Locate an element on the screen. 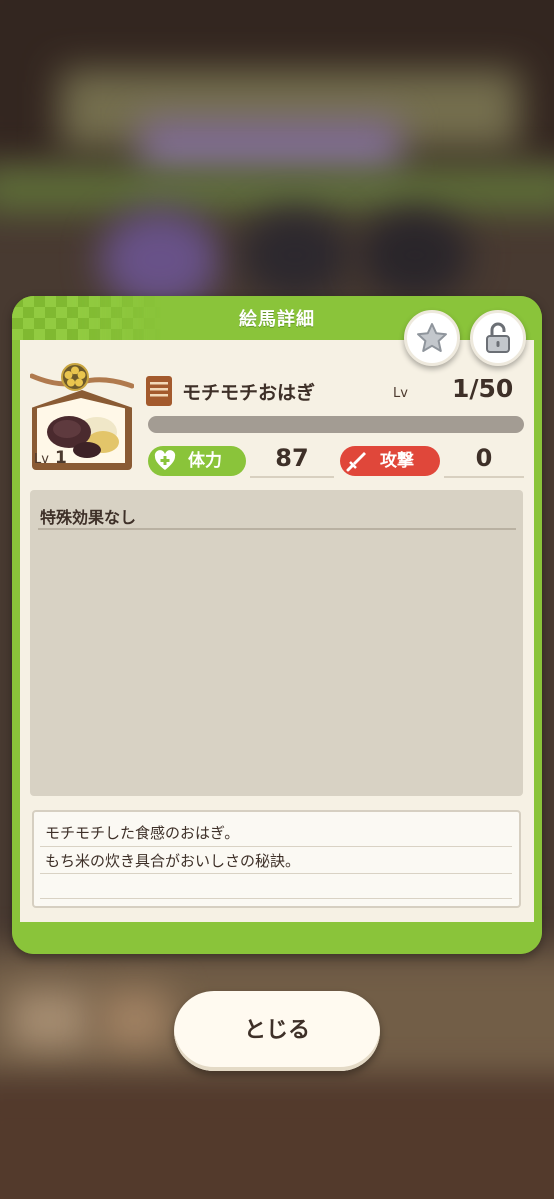  level-label: Lv is located at coordinates (400, 393).